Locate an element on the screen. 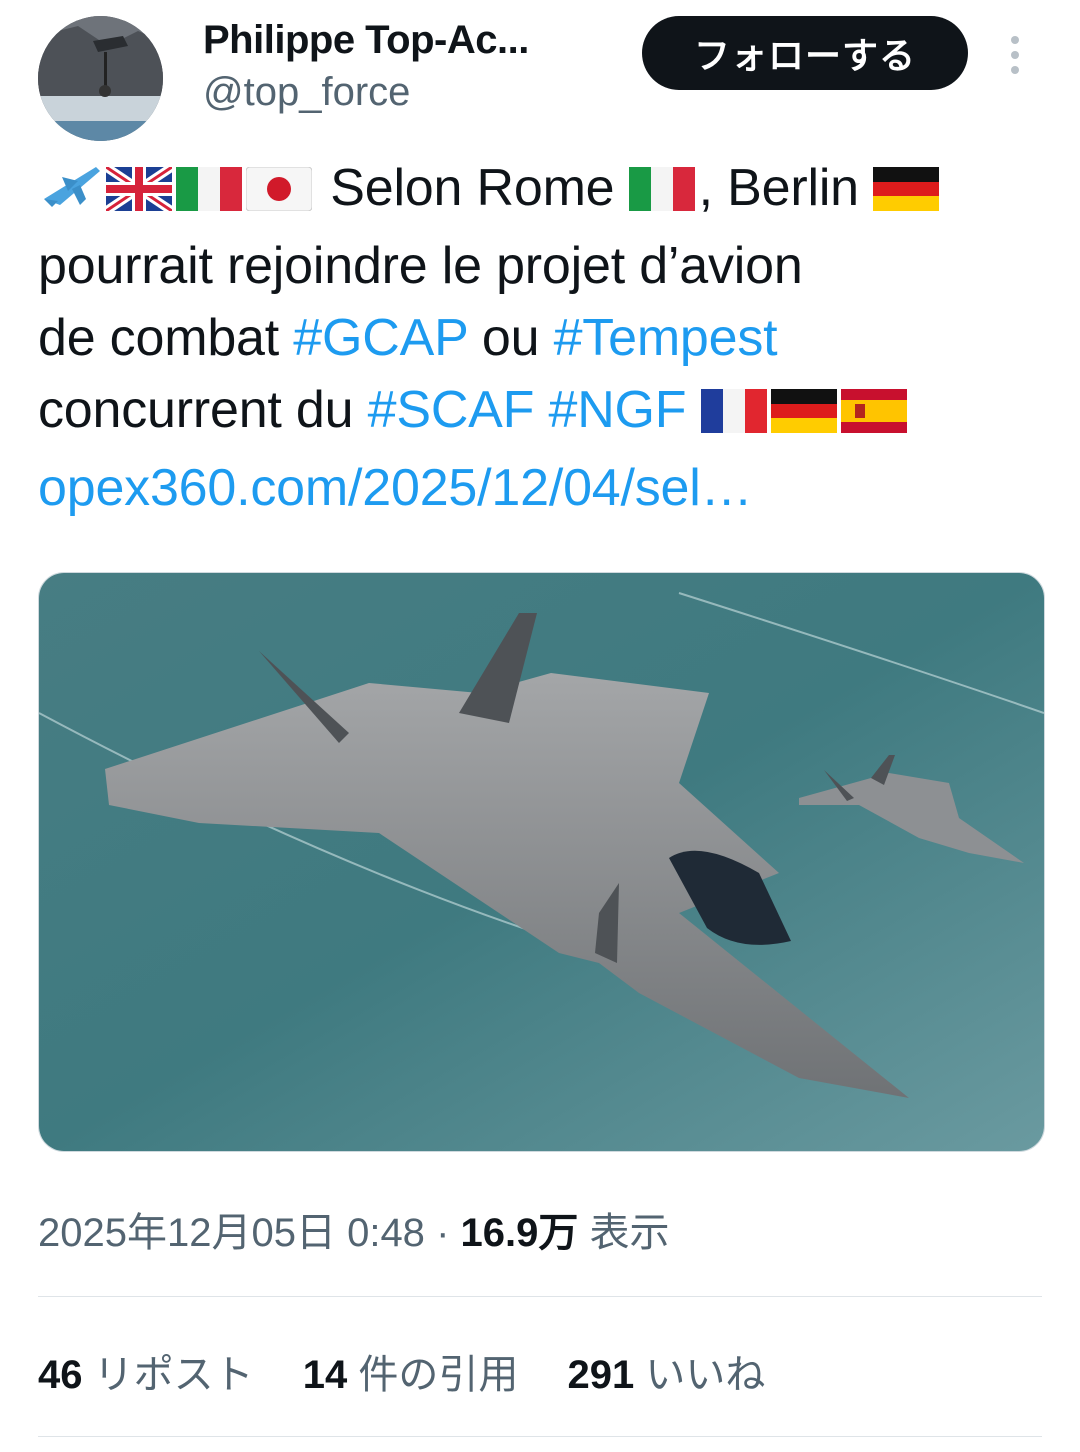 The height and width of the screenshot is (1452, 1080). reposts-label: リポスト is located at coordinates (173, 1375).